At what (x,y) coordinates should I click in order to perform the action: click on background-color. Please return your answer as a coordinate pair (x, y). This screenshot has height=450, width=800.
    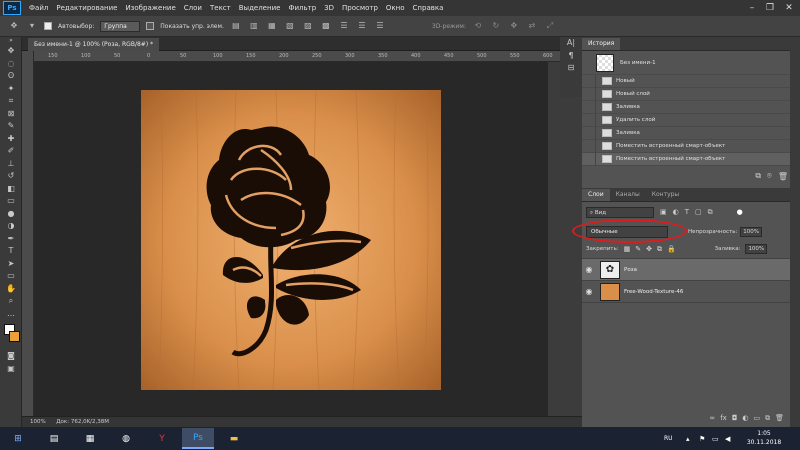
    Looking at the image, I should click on (14, 336).